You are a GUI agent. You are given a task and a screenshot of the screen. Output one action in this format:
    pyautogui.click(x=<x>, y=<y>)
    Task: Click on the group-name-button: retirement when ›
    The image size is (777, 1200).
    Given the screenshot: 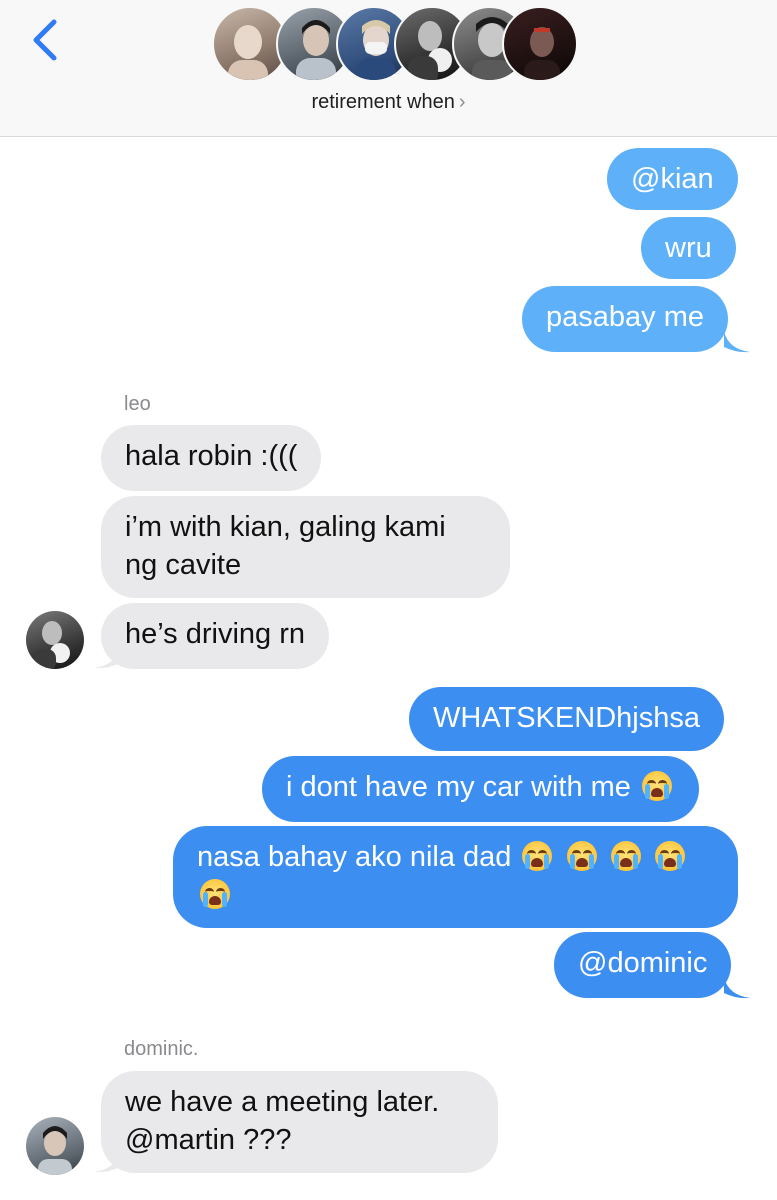 What is the action you would take?
    pyautogui.click(x=388, y=102)
    